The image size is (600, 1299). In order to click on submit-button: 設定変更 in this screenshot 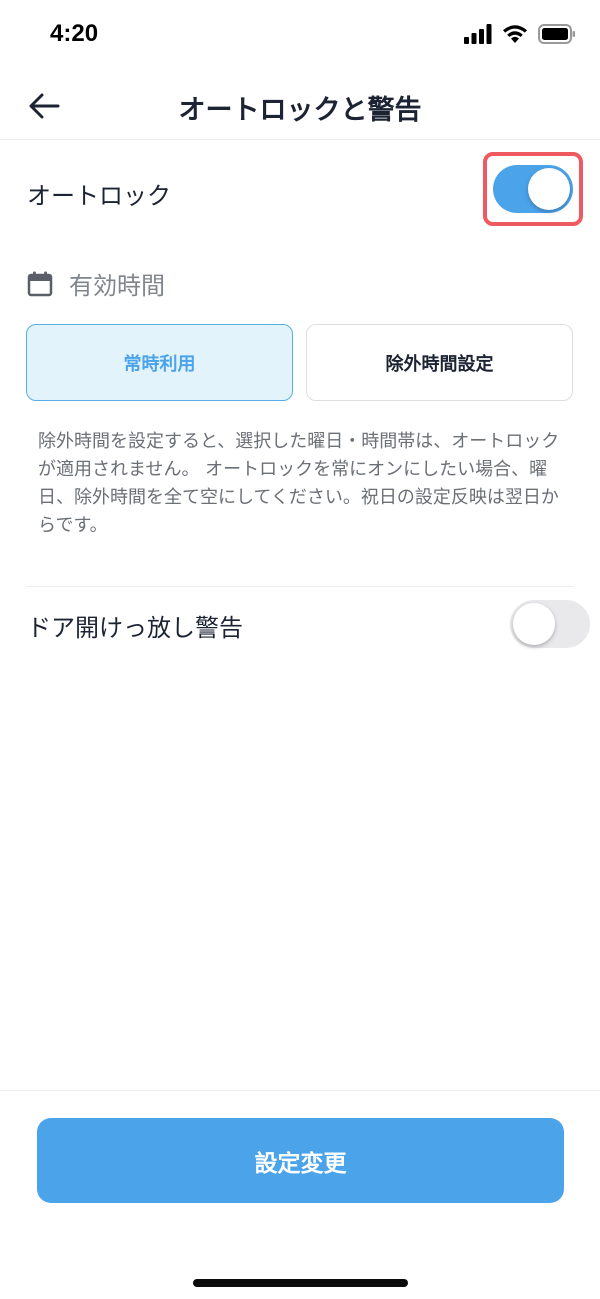, I will do `click(300, 1160)`.